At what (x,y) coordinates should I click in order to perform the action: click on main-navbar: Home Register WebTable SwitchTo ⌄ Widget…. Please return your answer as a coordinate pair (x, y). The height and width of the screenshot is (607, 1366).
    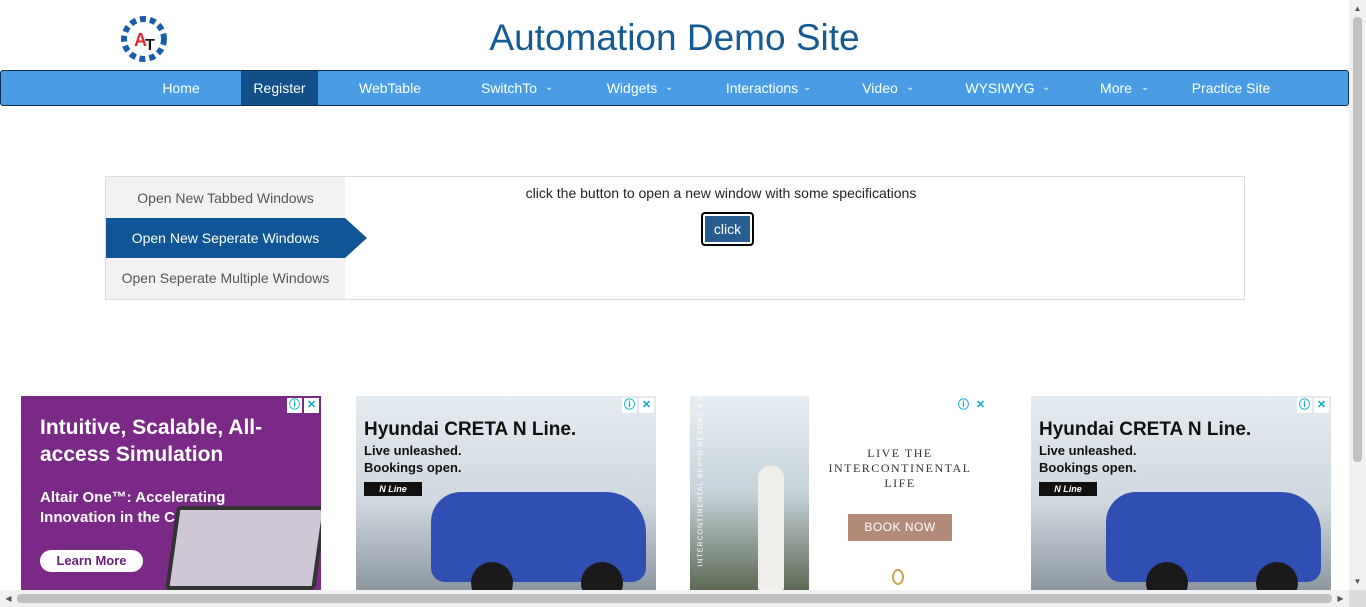
    Looking at the image, I should click on (674, 88).